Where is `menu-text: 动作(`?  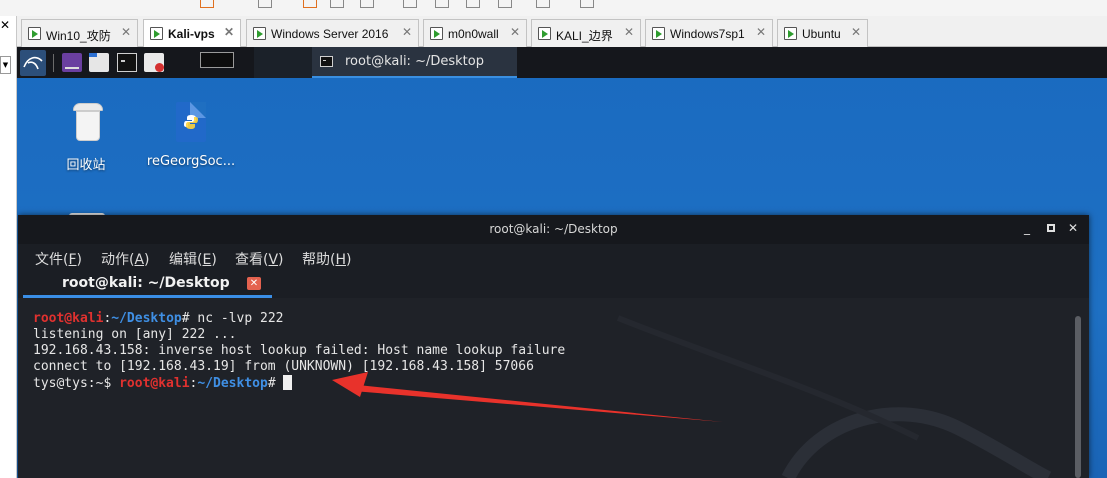
menu-text: 动作( is located at coordinates (118, 260).